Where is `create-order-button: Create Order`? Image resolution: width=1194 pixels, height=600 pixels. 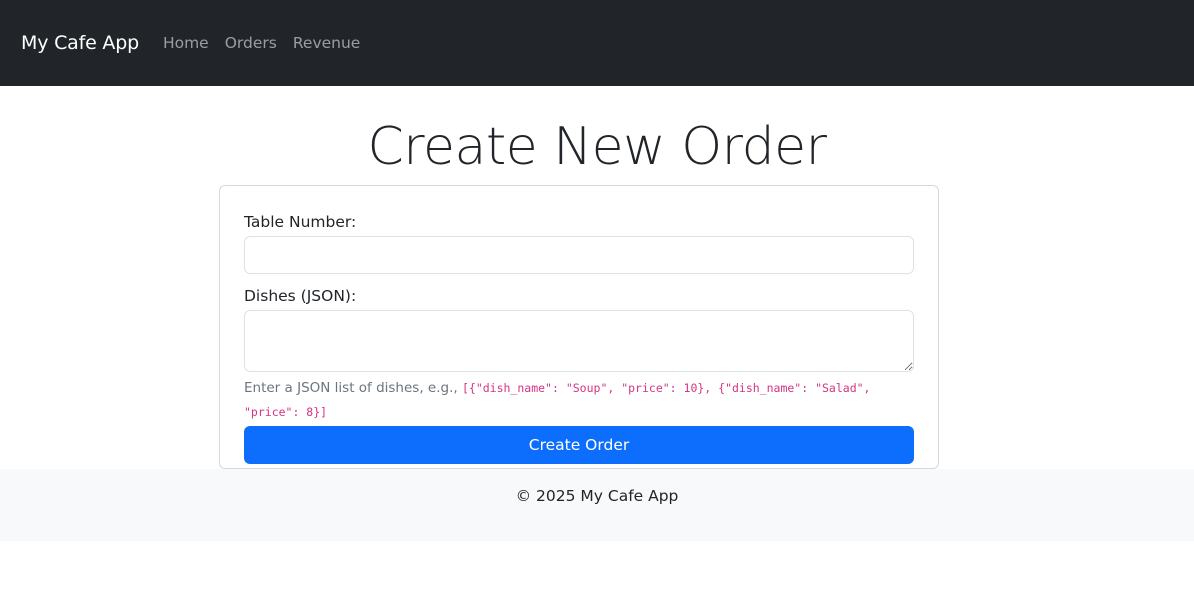 create-order-button: Create Order is located at coordinates (579, 445).